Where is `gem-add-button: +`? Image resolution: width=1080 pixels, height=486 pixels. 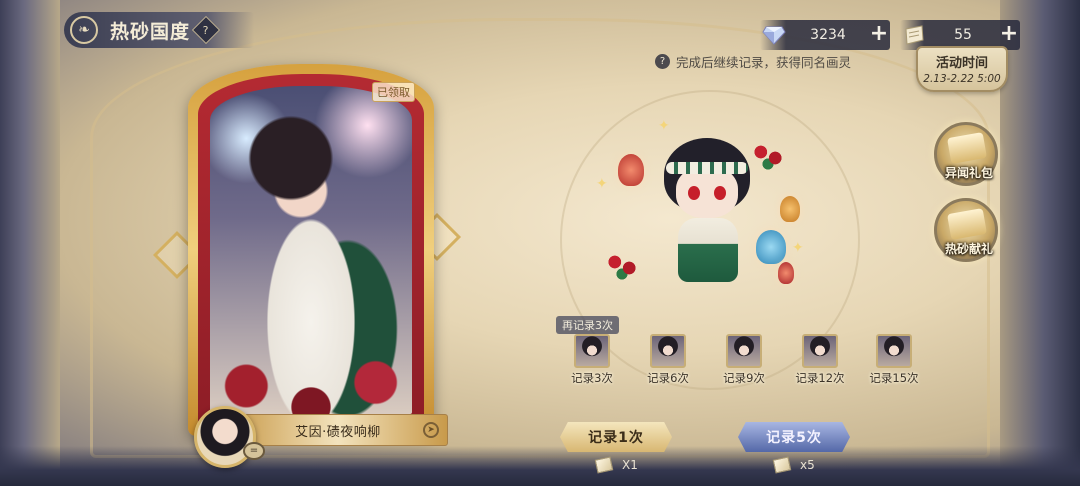 gem-add-button: + is located at coordinates (879, 34).